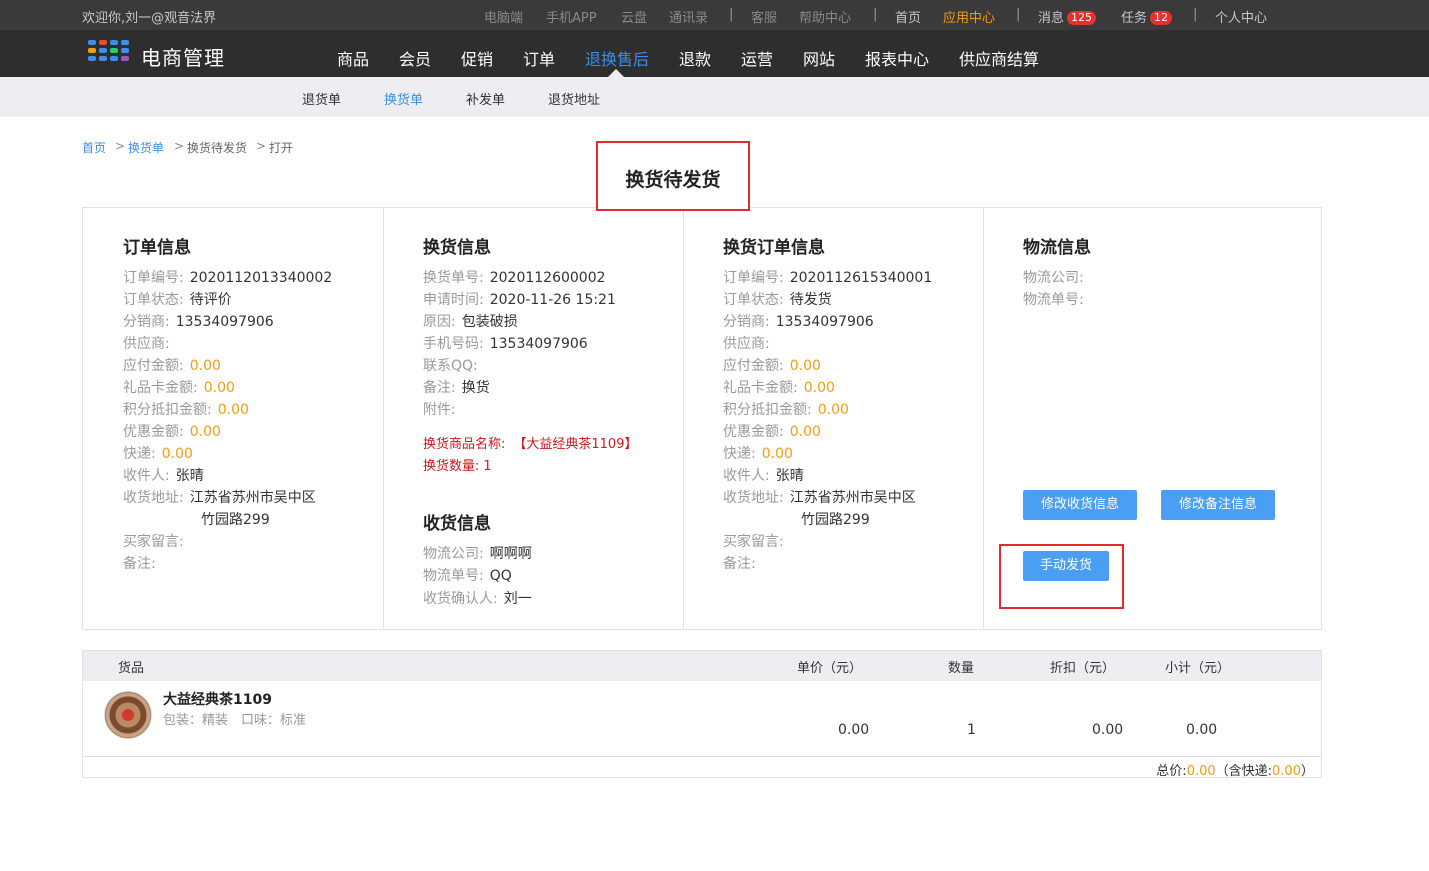 This screenshot has width=1429, height=871. What do you see at coordinates (228, 278) in the screenshot?
I see `order-info-row: 订单编号: 2020112013340002` at bounding box center [228, 278].